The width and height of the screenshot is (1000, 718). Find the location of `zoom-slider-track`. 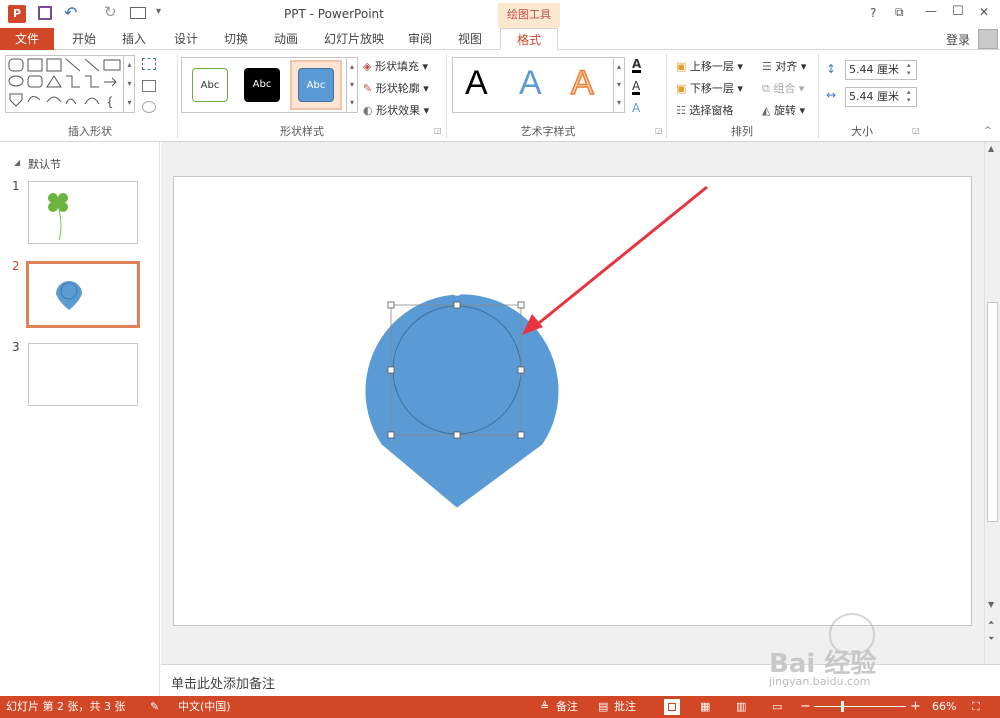

zoom-slider-track is located at coordinates (860, 706).